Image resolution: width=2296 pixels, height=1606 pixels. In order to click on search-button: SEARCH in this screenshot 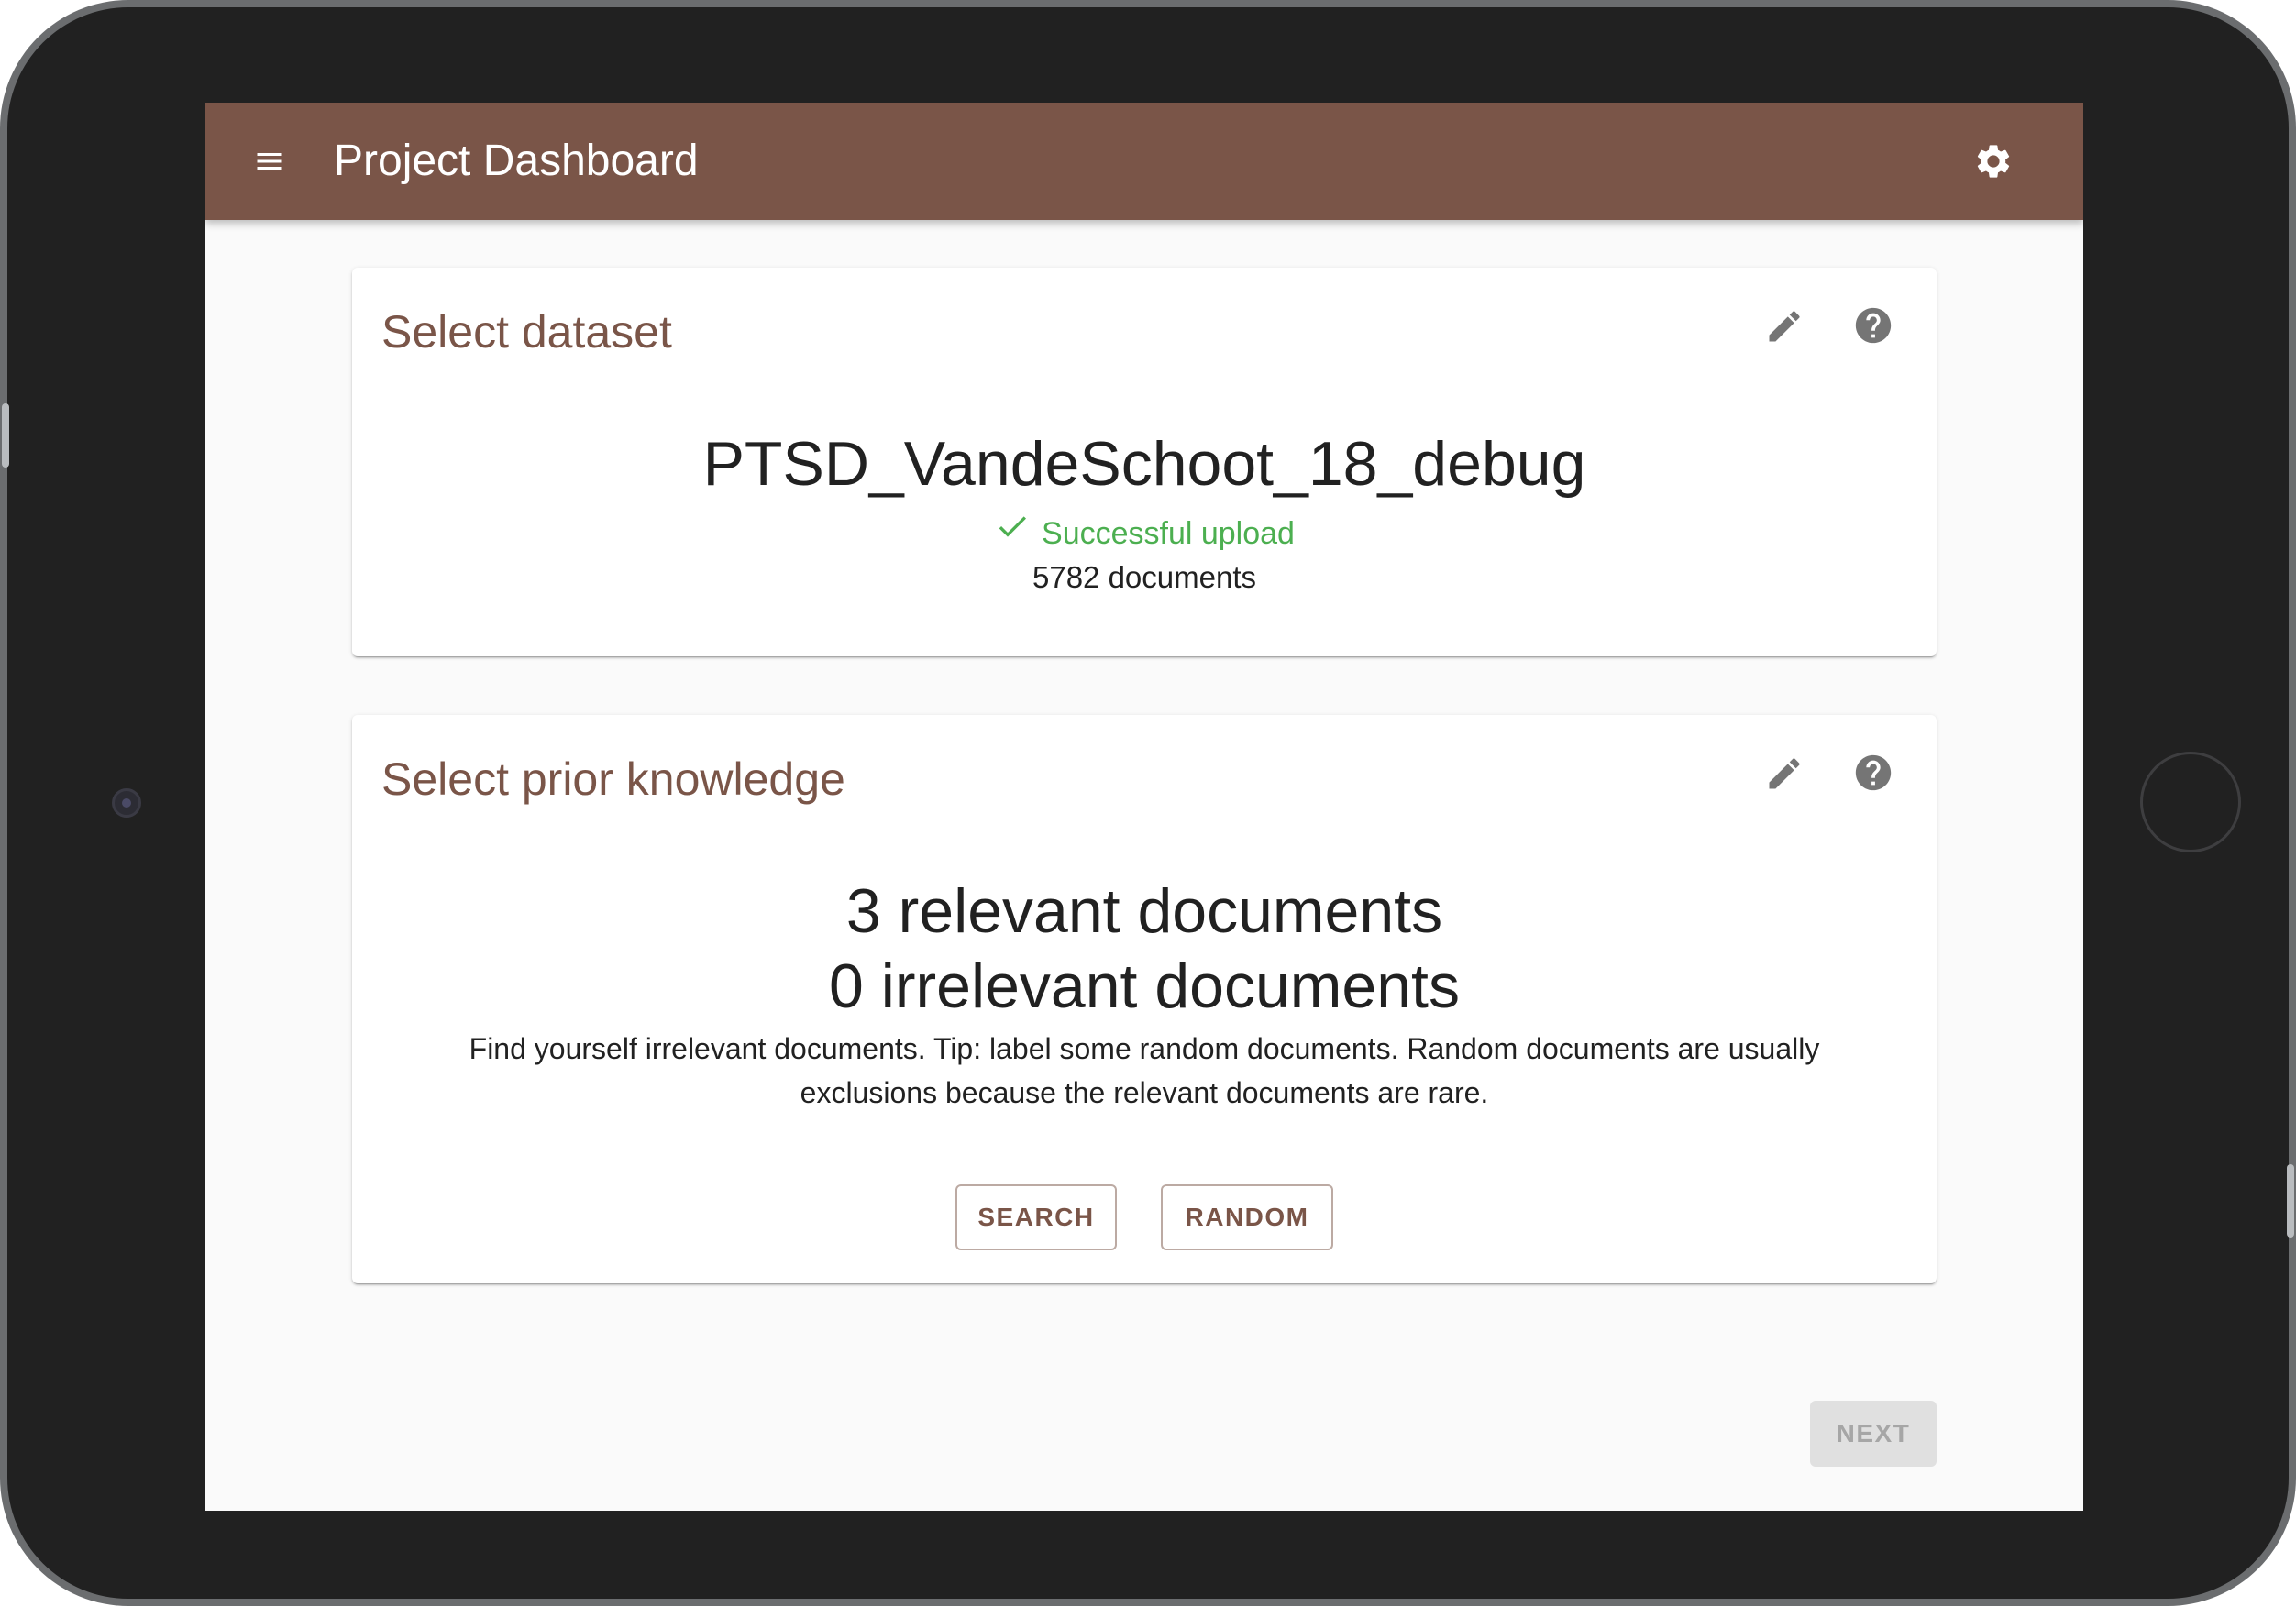, I will do `click(1036, 1217)`.